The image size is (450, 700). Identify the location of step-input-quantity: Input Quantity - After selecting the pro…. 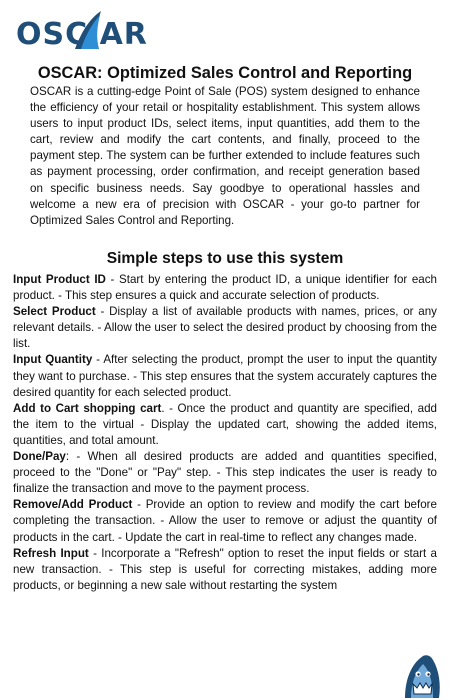
(225, 376).